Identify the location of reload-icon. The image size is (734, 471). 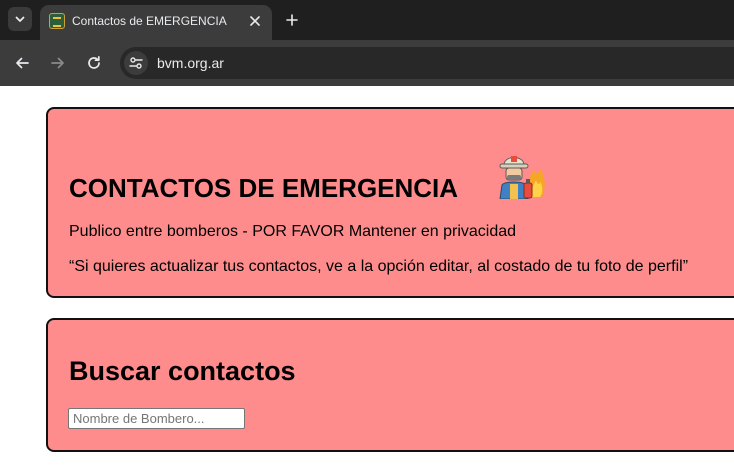
(94, 62).